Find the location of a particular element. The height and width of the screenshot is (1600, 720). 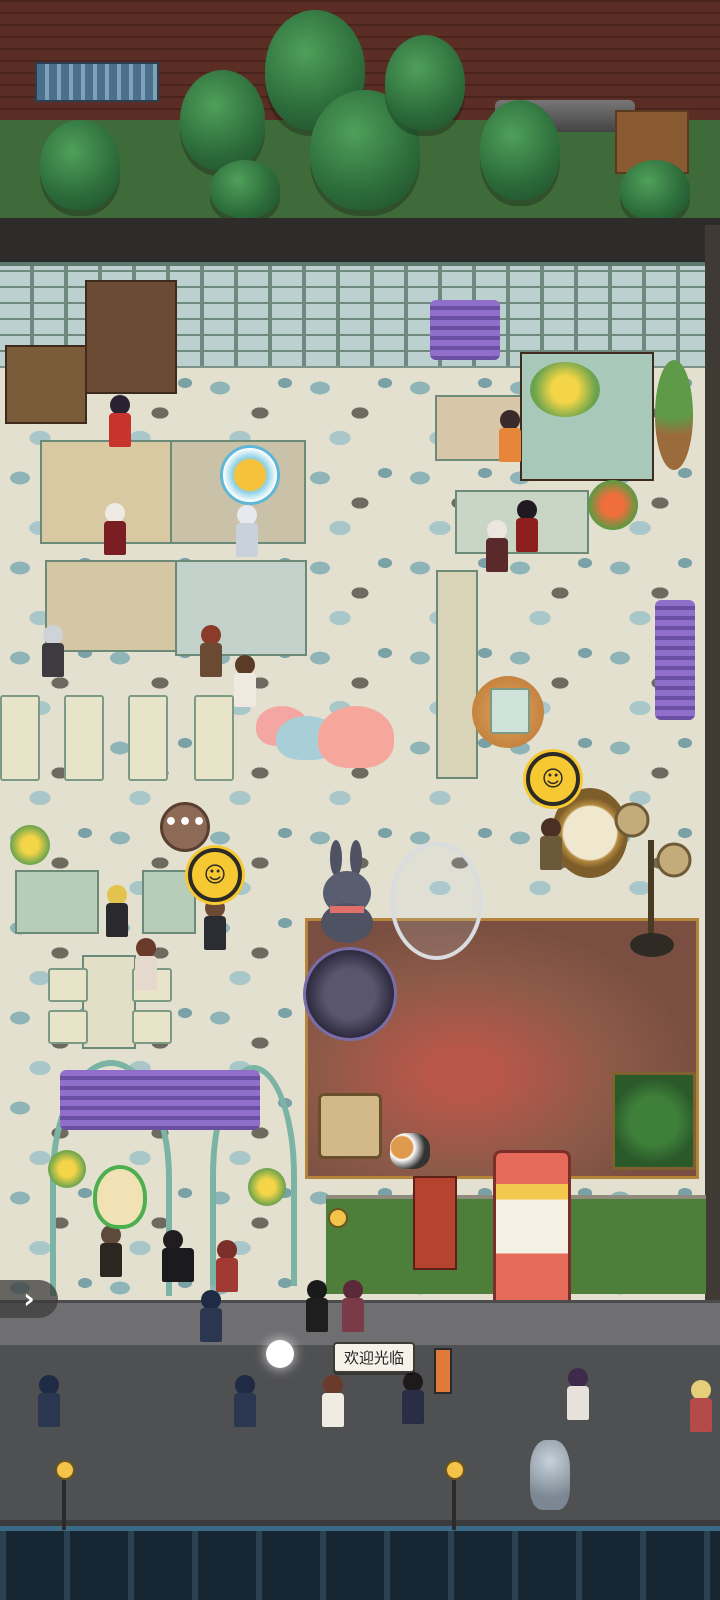

welcome-sign: 欢迎光临 is located at coordinates (374, 1357).